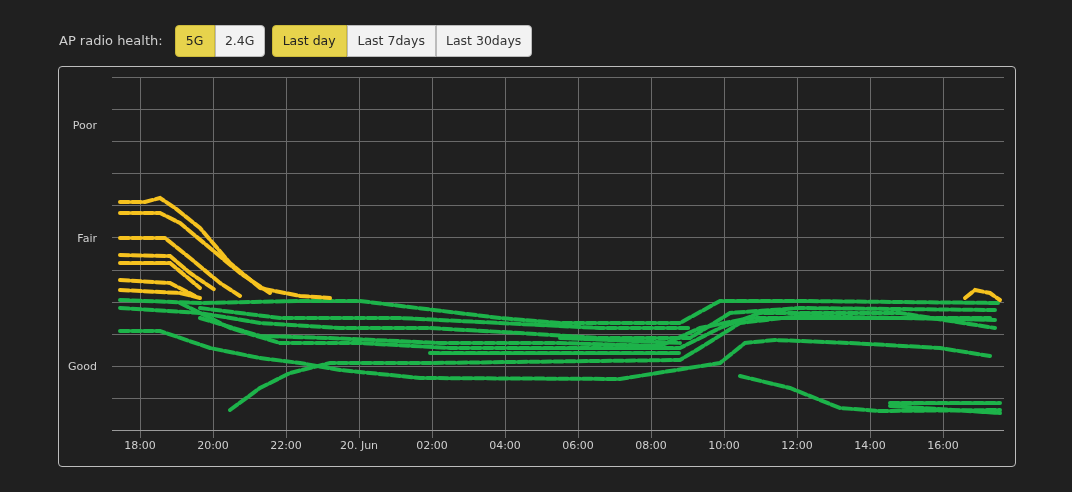  I want to click on axis-label: 12:00, so click(797, 445).